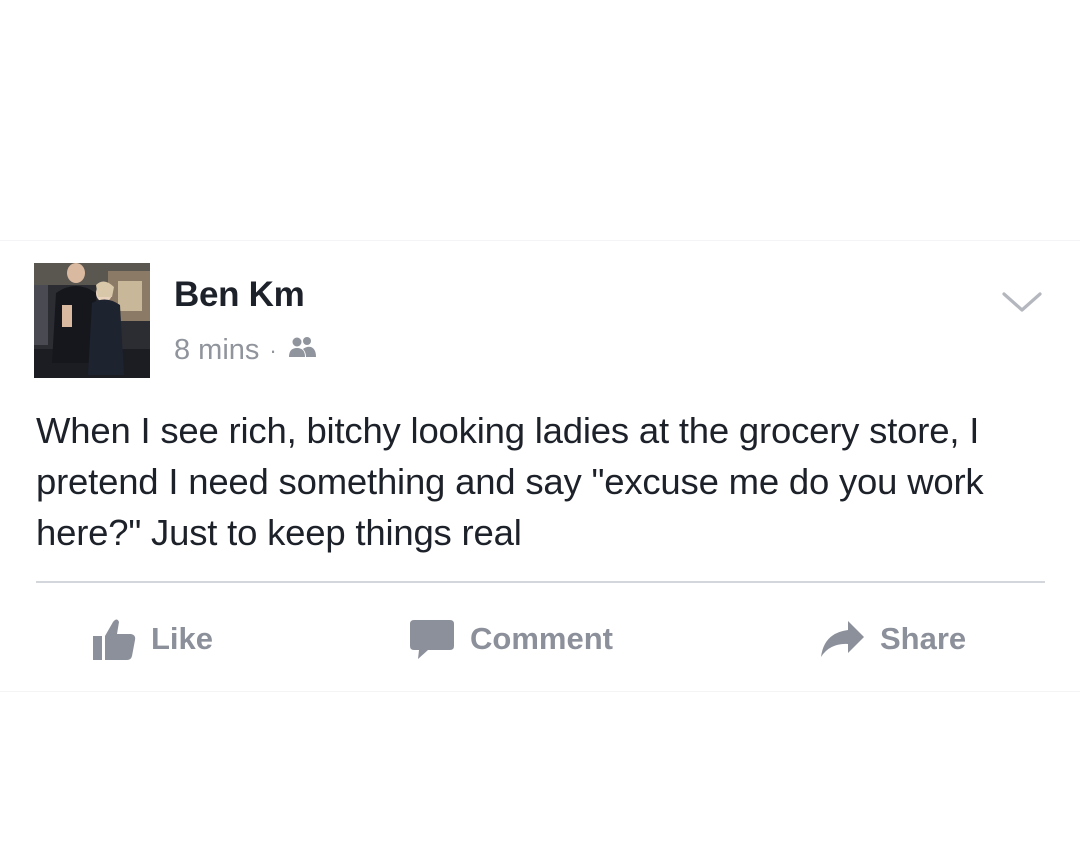 Image resolution: width=1080 pixels, height=866 pixels. I want to click on comment-bubble-icon, so click(432, 639).